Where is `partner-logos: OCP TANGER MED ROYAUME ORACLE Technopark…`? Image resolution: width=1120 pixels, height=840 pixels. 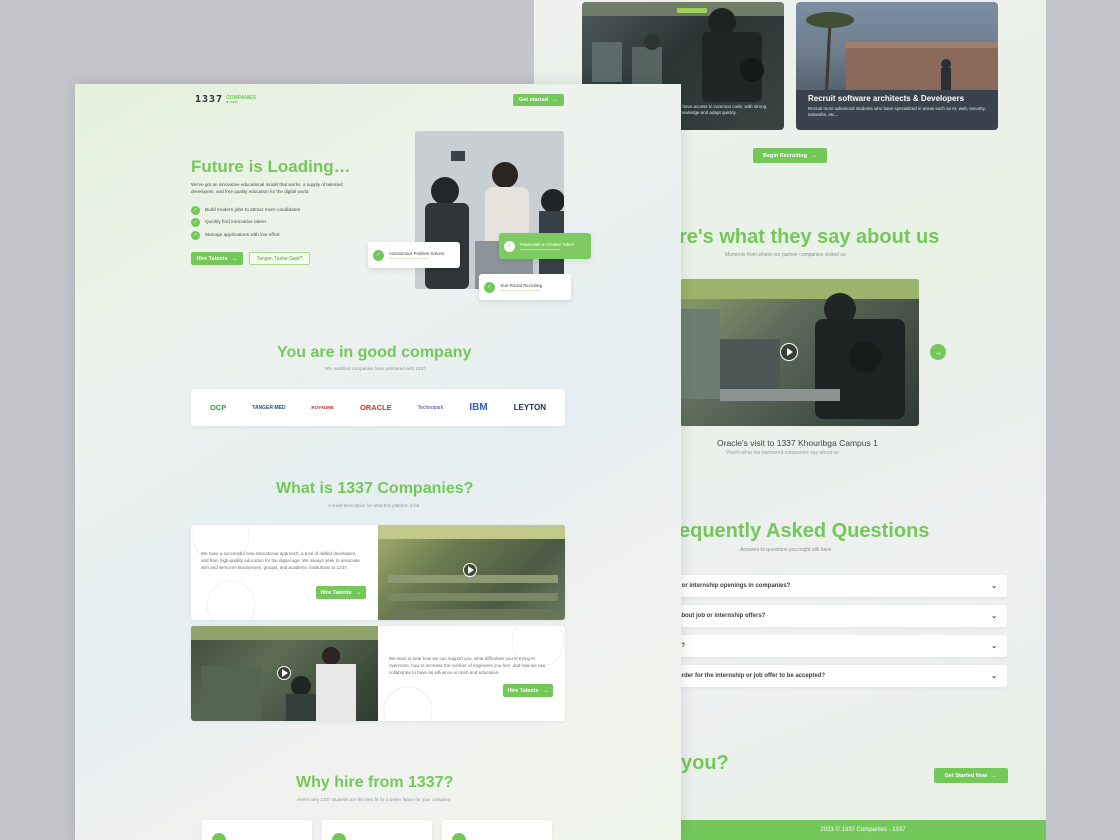
partner-logos: OCP TANGER MED ROYAUME ORACLE Technopark… is located at coordinates (378, 407).